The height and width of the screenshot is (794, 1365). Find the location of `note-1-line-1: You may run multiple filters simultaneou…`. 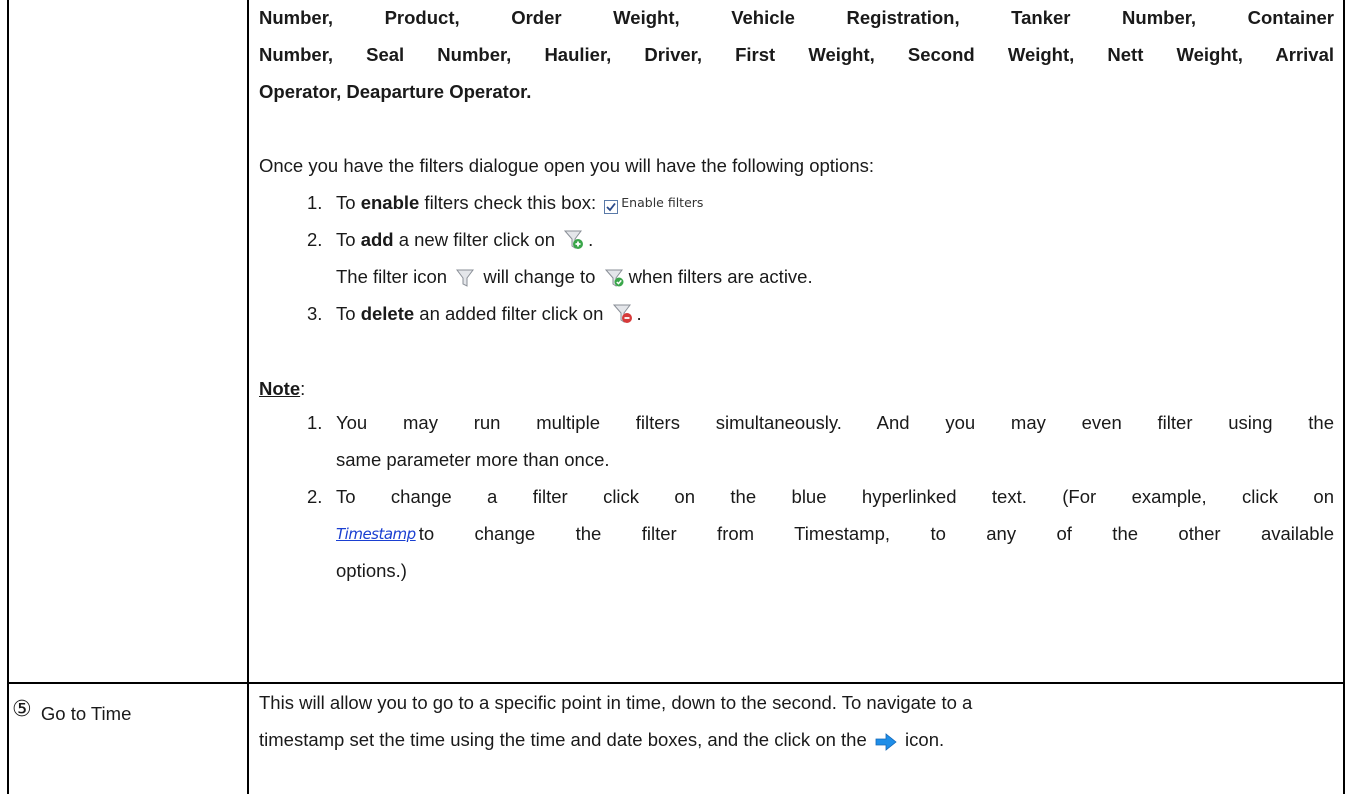

note-1-line-1: You may run multiple filters simultaneou… is located at coordinates (835, 422).